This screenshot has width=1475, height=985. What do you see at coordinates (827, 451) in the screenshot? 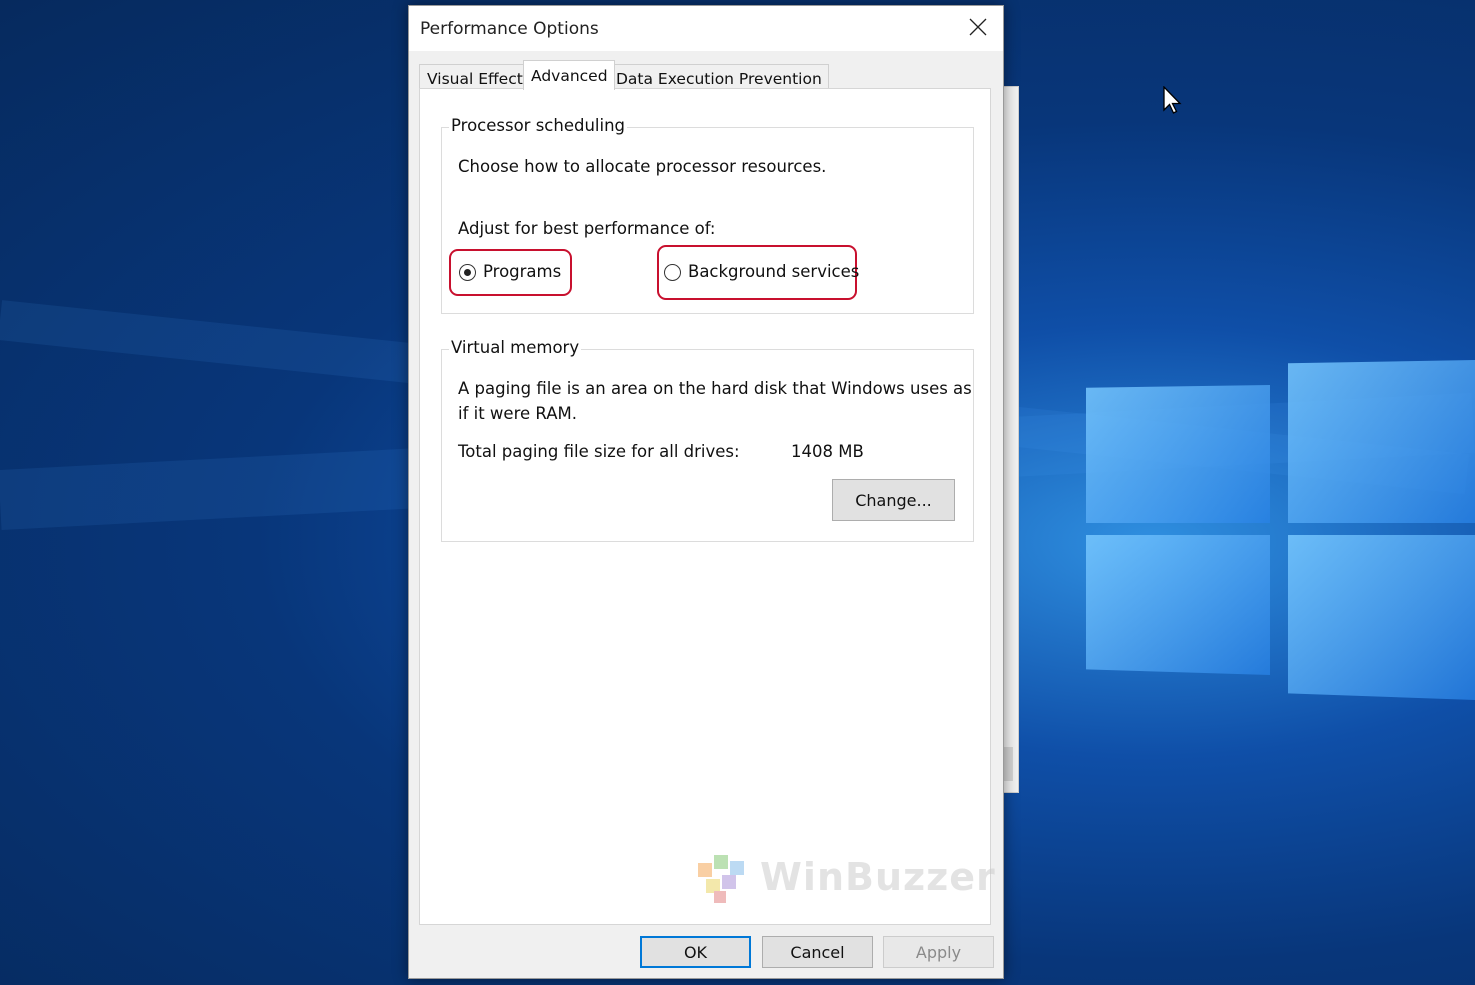
I see `total-paging-value: 1408 MB` at bounding box center [827, 451].